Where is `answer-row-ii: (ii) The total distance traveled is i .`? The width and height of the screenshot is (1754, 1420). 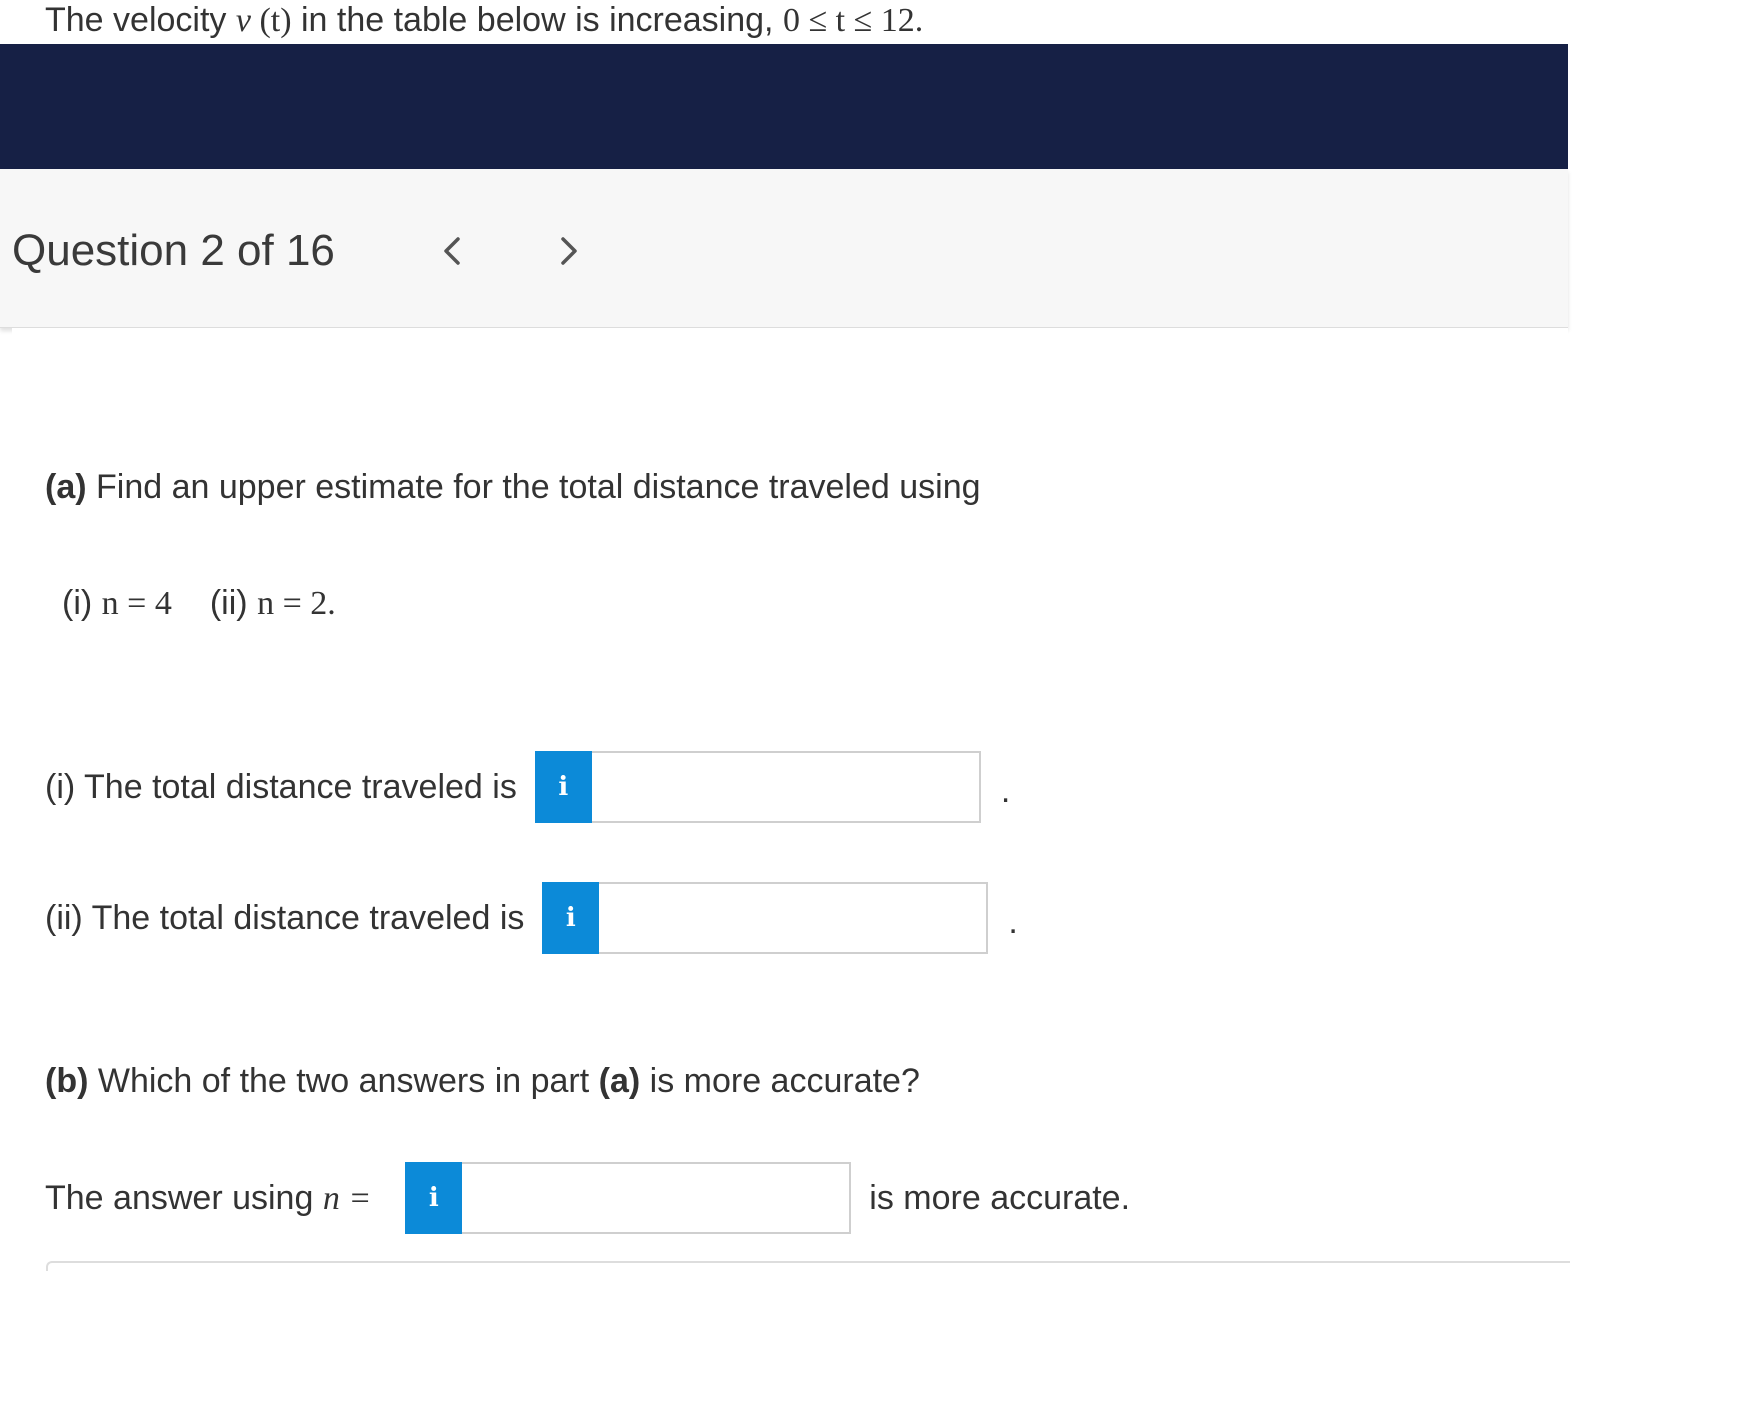
answer-row-ii: (ii) The total distance traveled is i . is located at coordinates (531, 918).